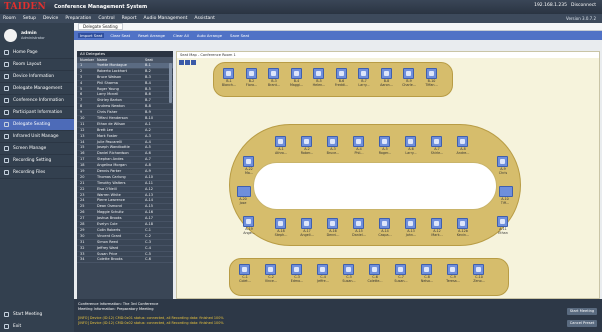  I want to click on cell-num: 21, so click(82, 182).